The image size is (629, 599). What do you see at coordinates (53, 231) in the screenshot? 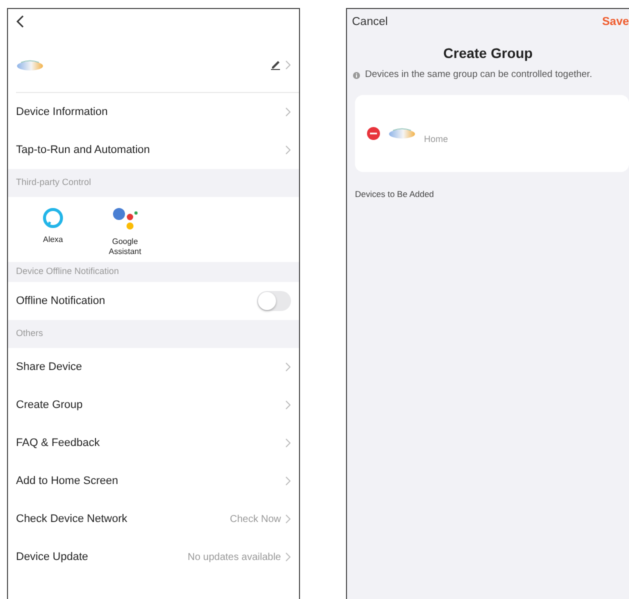
I see `service-item: Alexa` at bounding box center [53, 231].